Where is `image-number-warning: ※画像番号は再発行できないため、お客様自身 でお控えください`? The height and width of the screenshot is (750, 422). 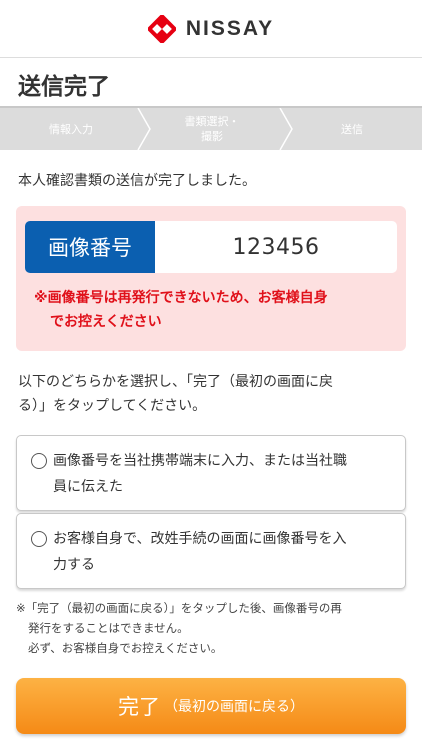 image-number-warning: ※画像番号は再発行できないため、お客様自身 でお控えください is located at coordinates (214, 310).